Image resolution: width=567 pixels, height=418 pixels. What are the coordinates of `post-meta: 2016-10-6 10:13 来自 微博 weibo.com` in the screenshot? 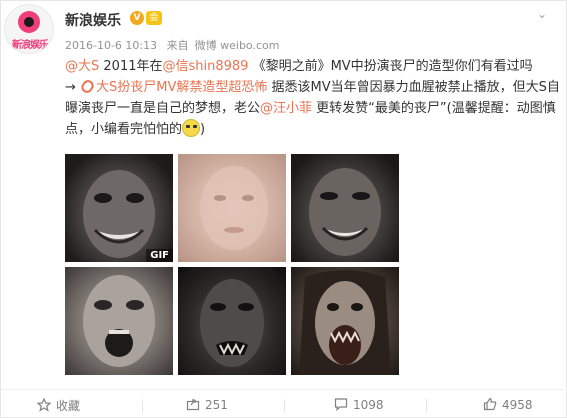 It's located at (175, 45).